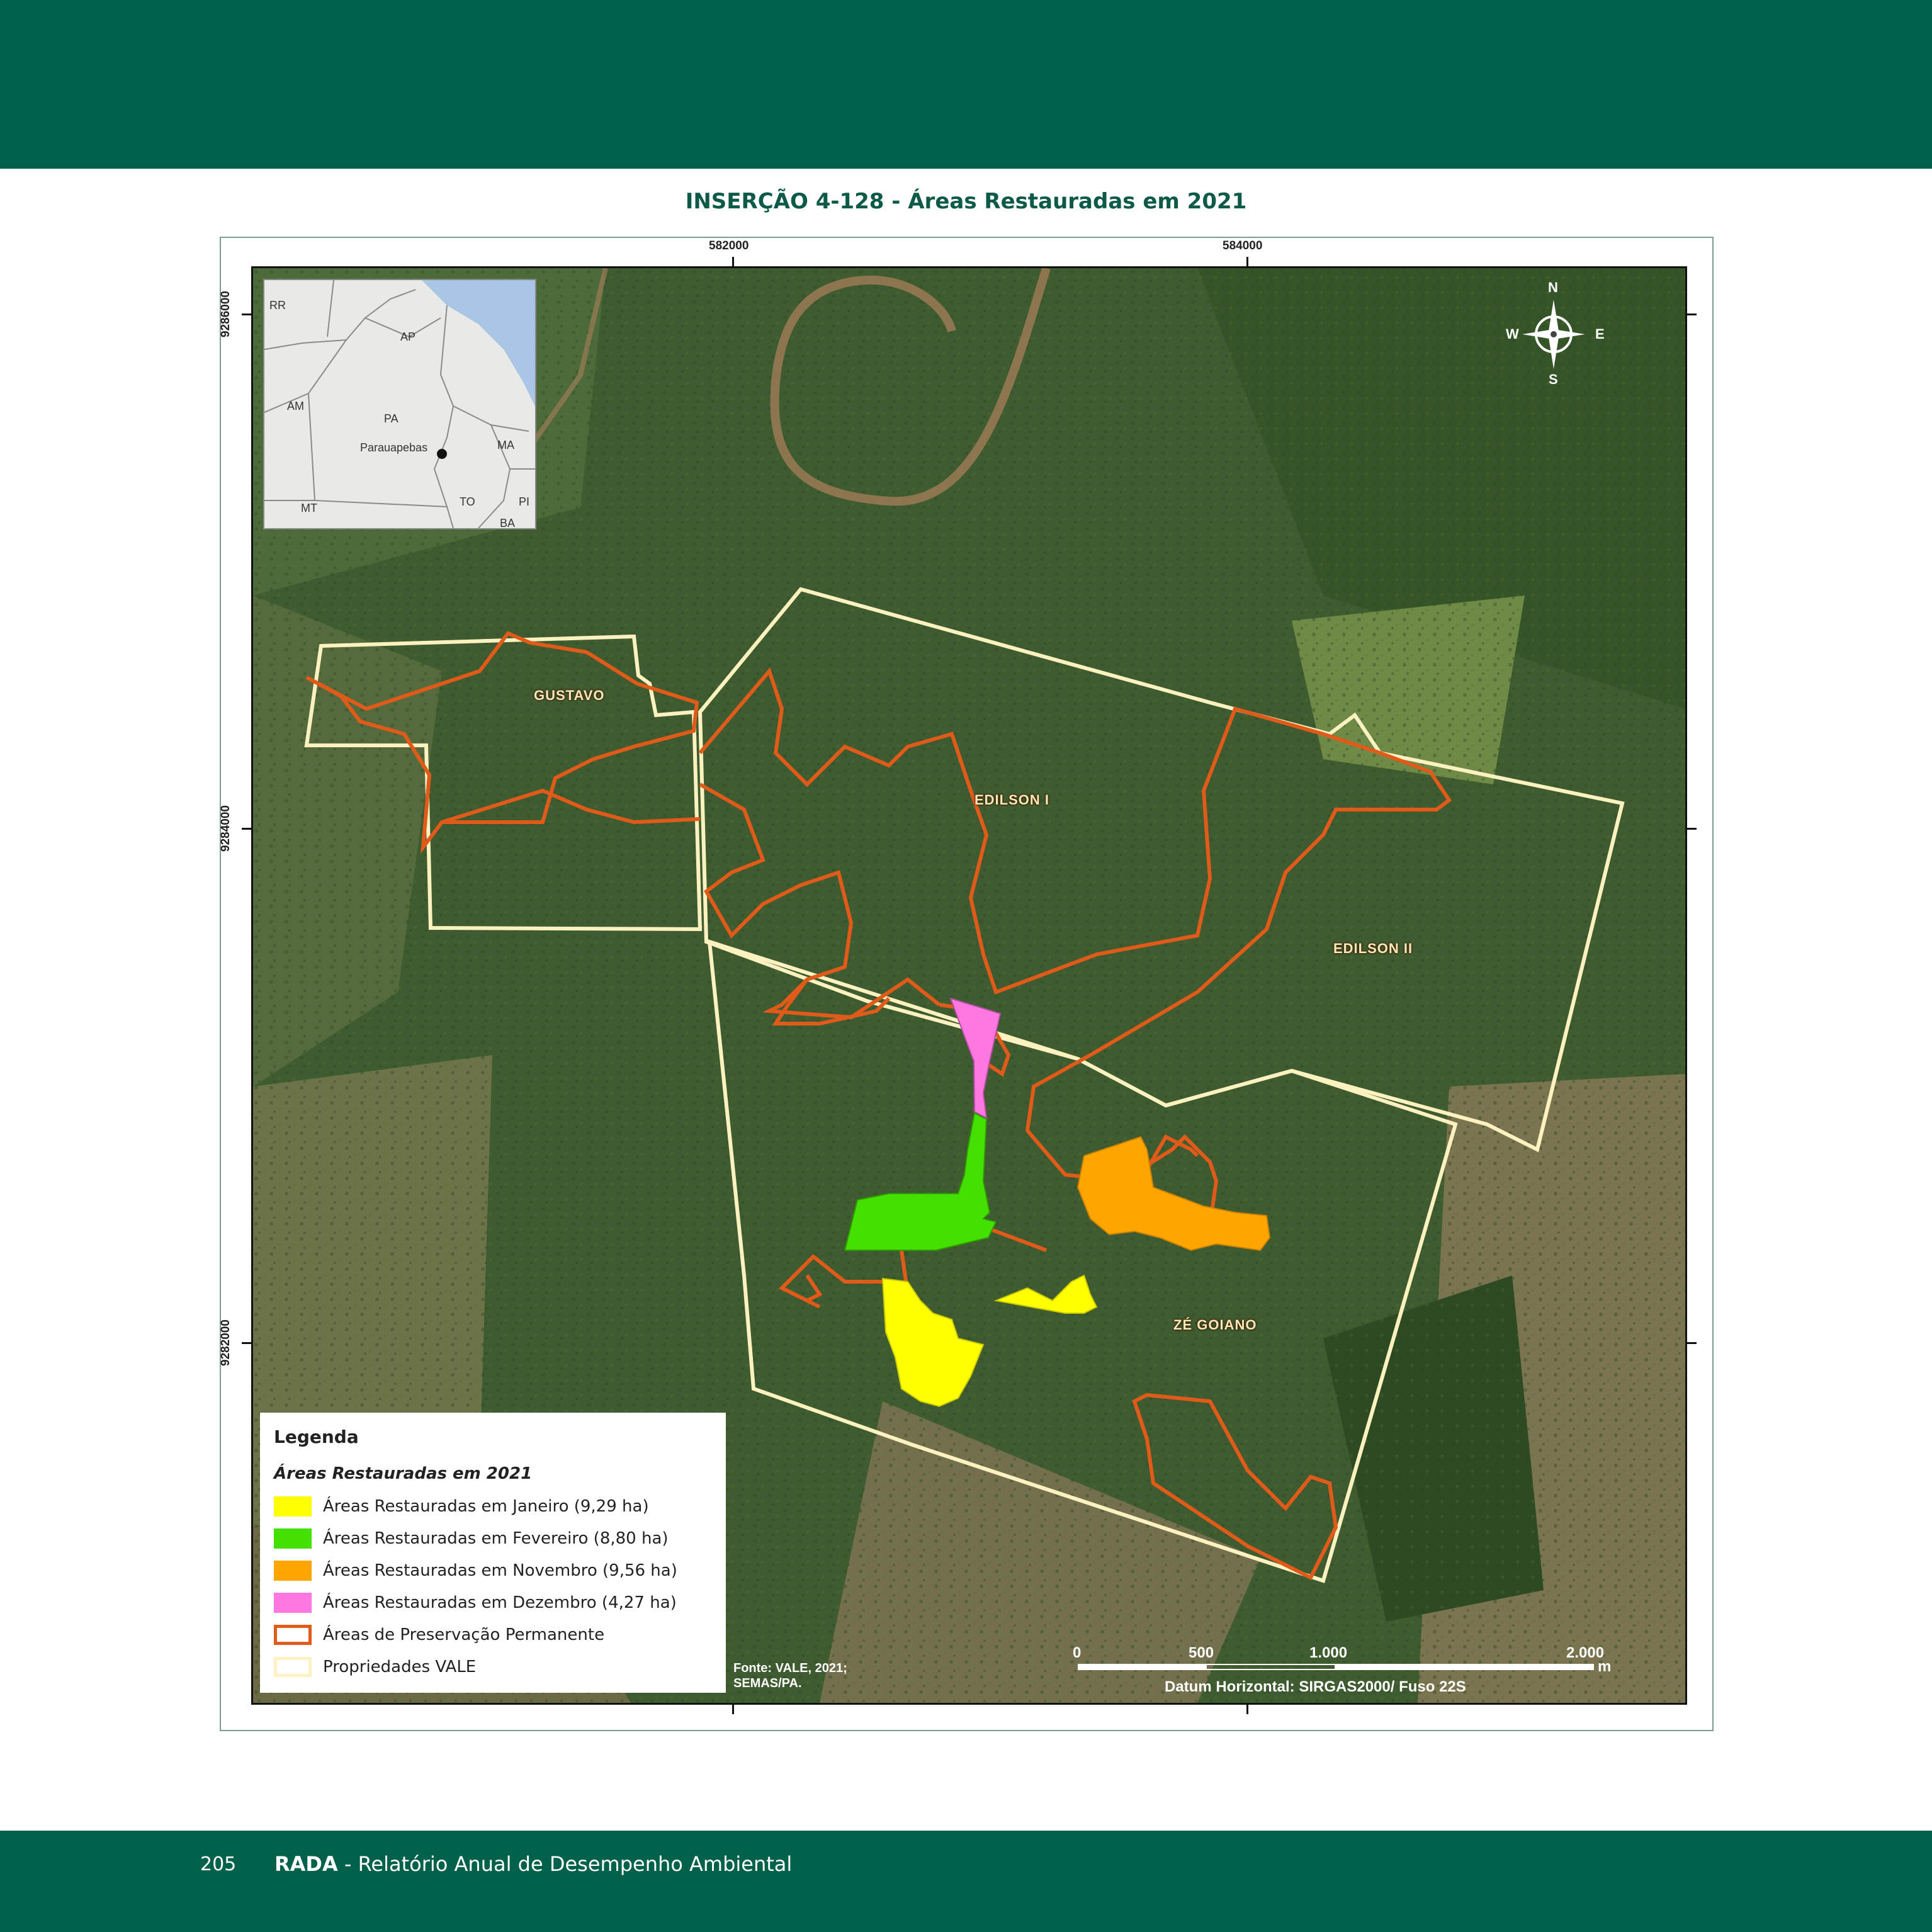  I want to click on compass-s: S, so click(1553, 379).